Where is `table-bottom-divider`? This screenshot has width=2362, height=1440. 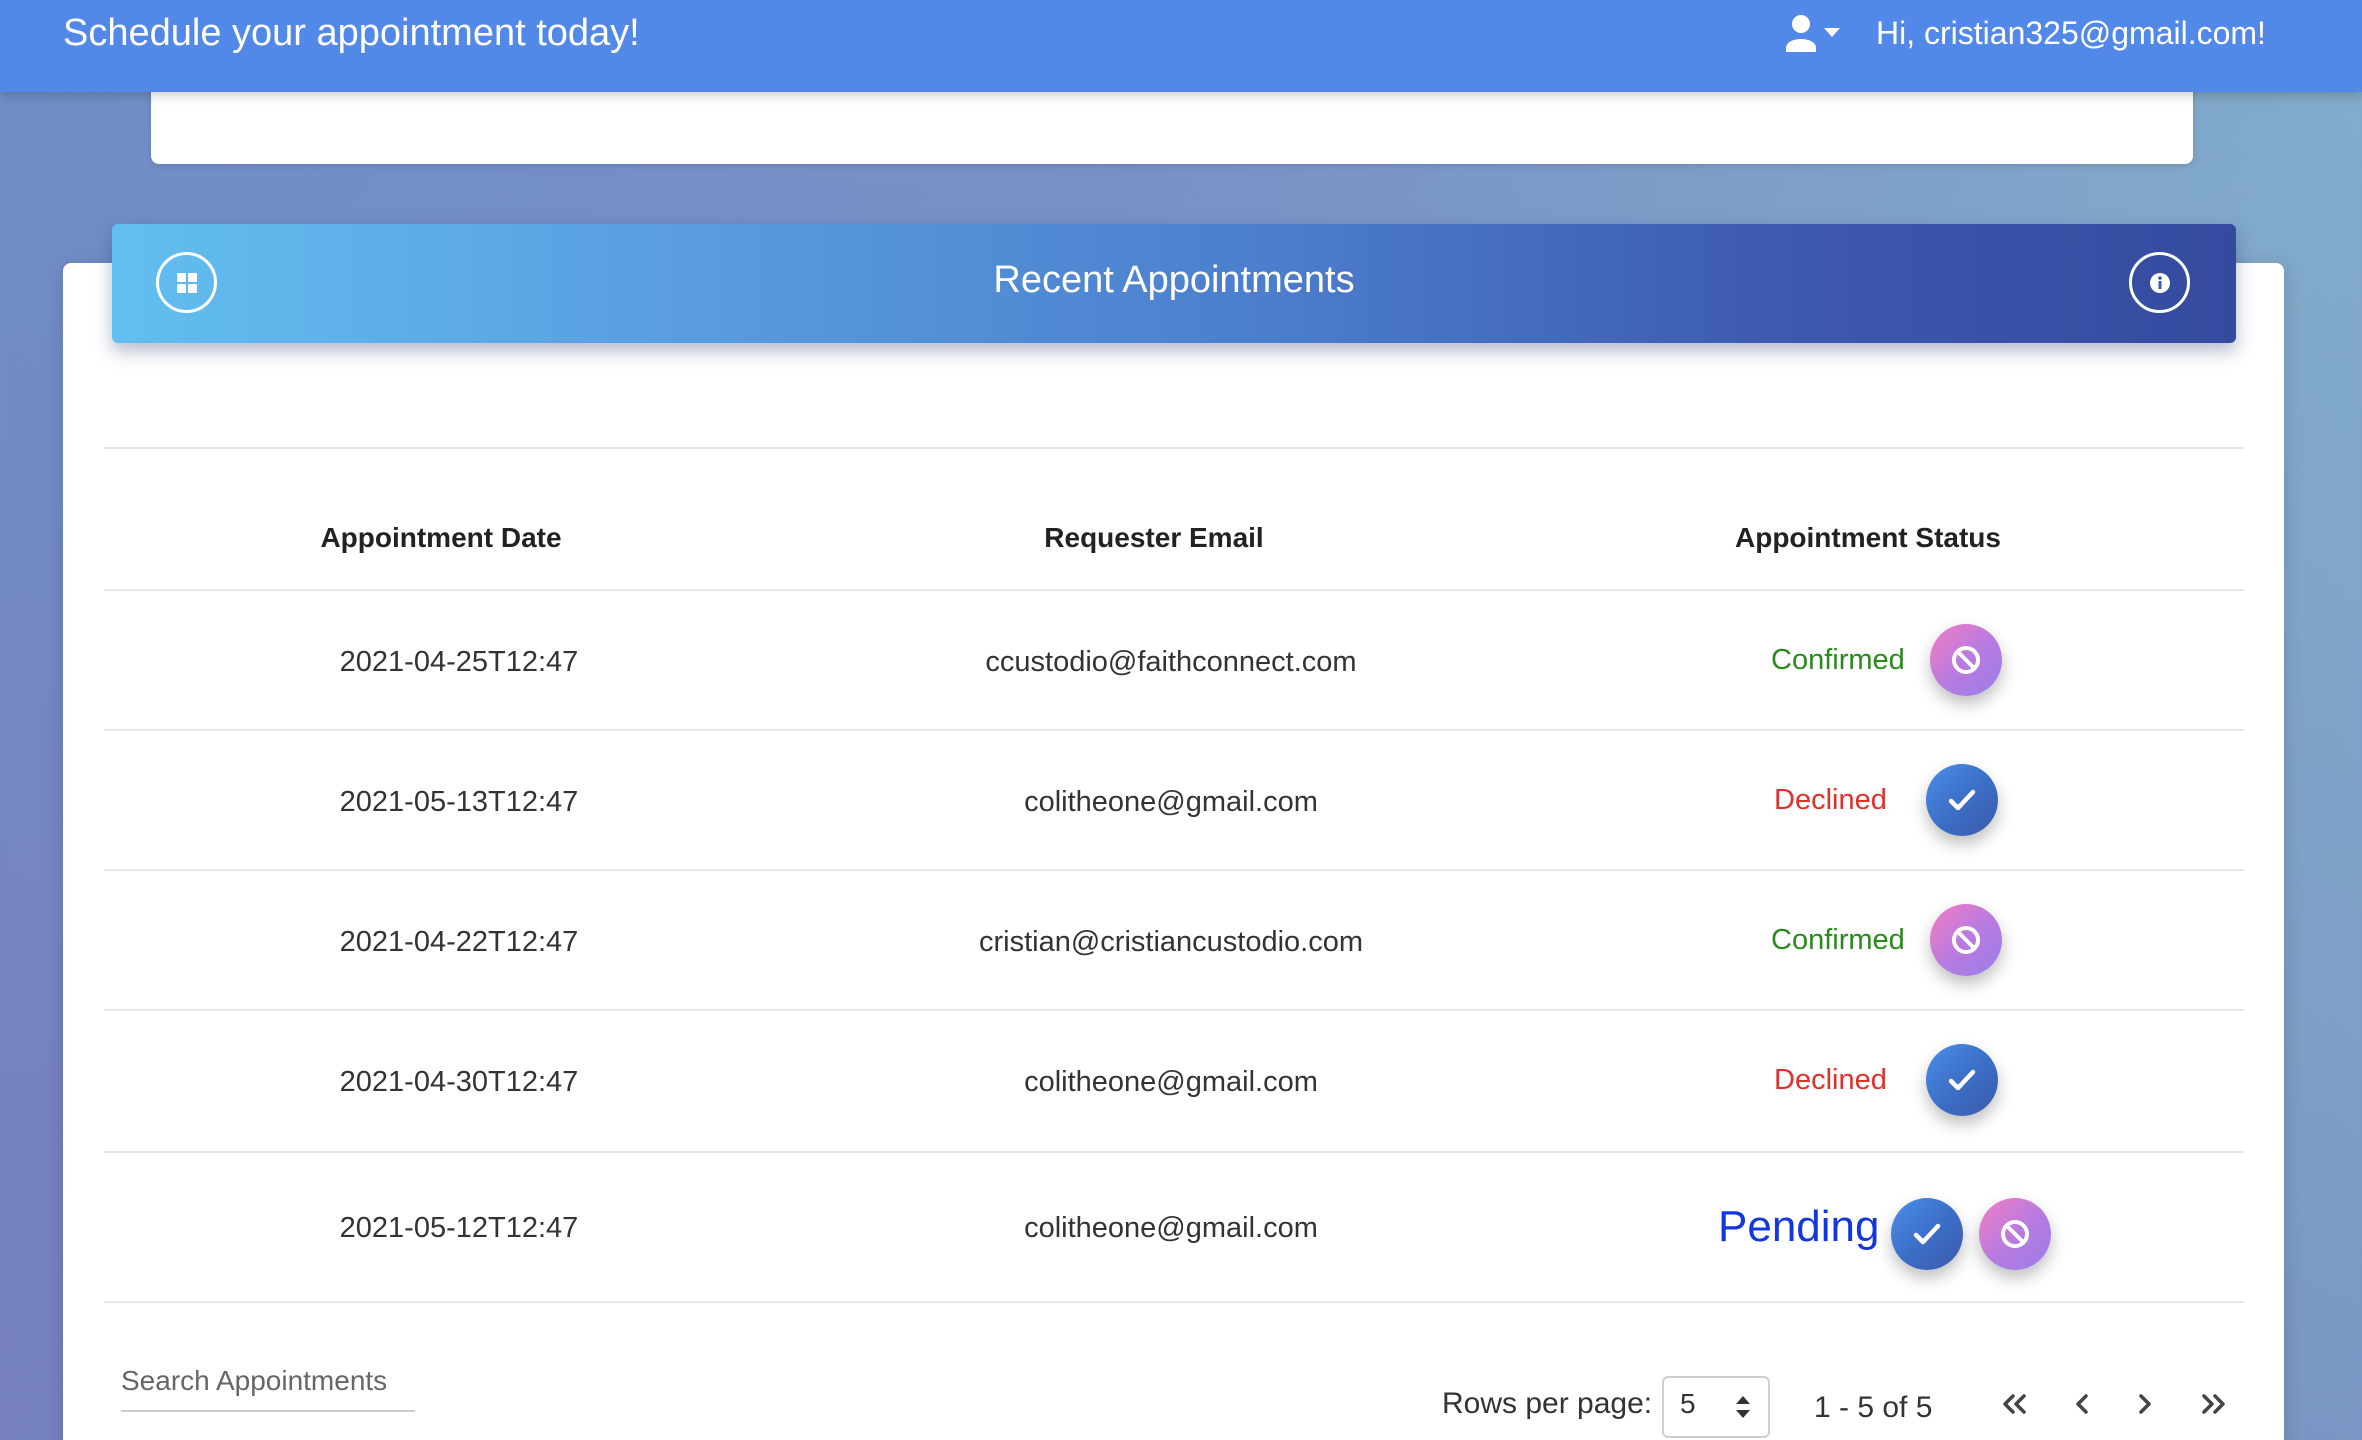 table-bottom-divider is located at coordinates (1174, 1302).